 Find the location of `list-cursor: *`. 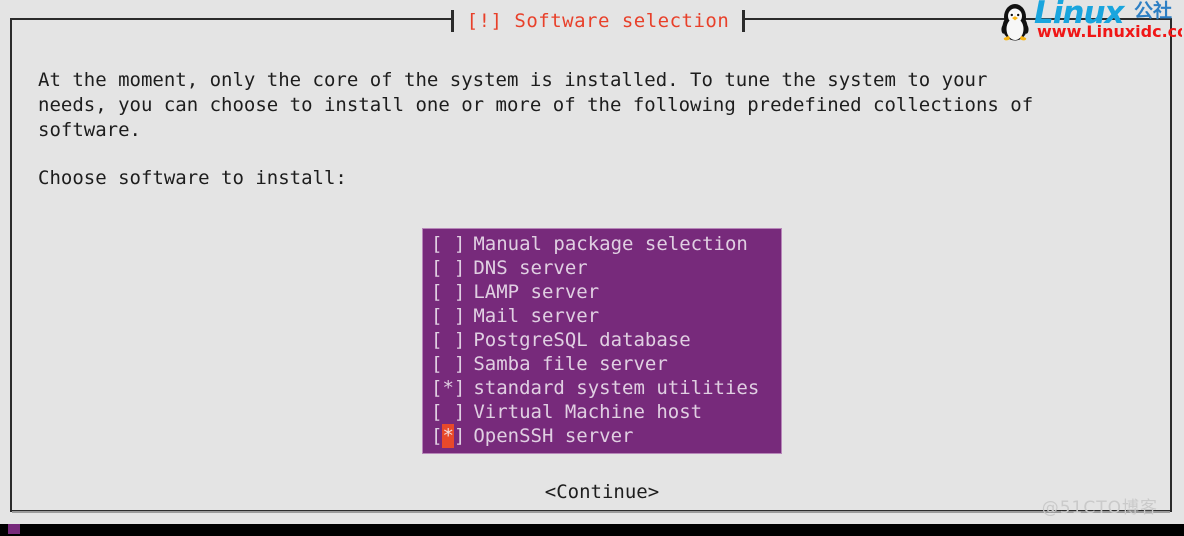

list-cursor: * is located at coordinates (448, 436).